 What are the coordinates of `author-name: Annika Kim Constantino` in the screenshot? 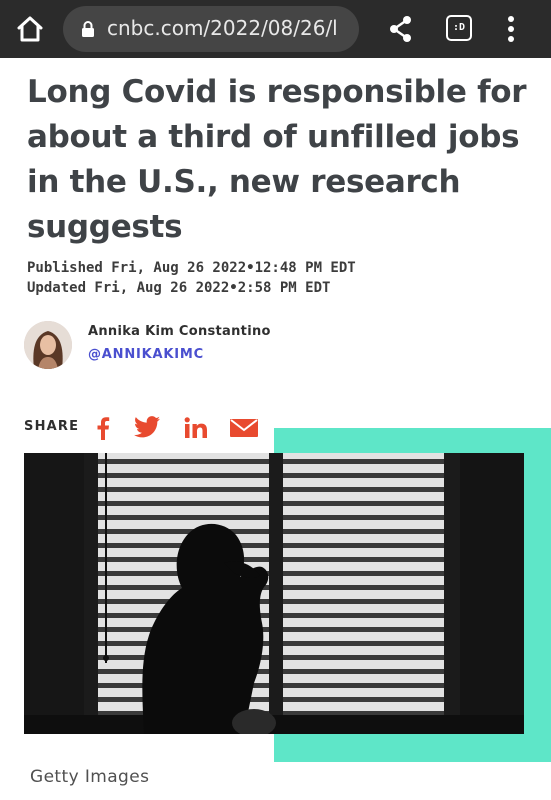 It's located at (179, 331).